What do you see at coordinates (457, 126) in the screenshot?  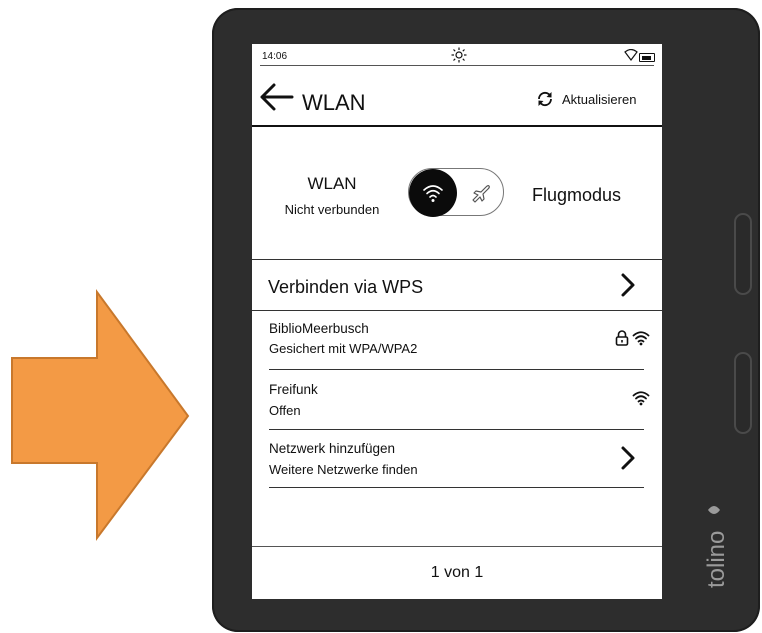 I see `header-divider` at bounding box center [457, 126].